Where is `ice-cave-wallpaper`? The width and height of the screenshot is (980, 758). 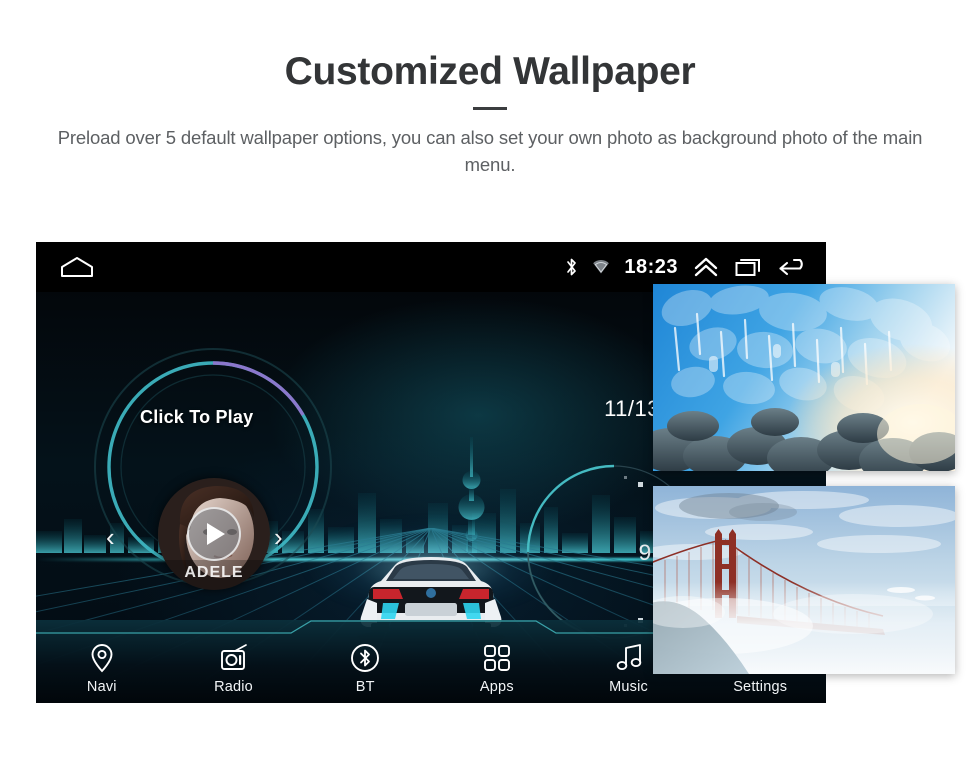
ice-cave-wallpaper is located at coordinates (804, 377).